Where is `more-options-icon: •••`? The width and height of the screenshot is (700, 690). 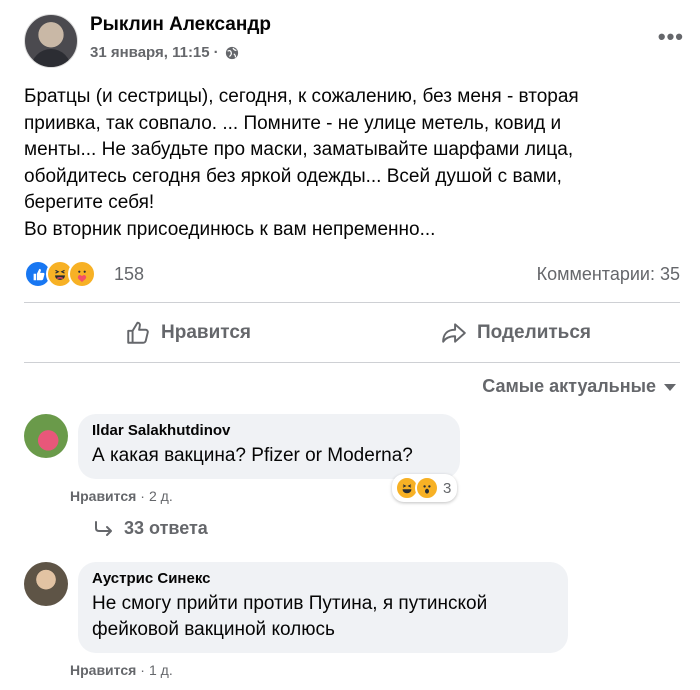
more-options-icon: ••• is located at coordinates (671, 37).